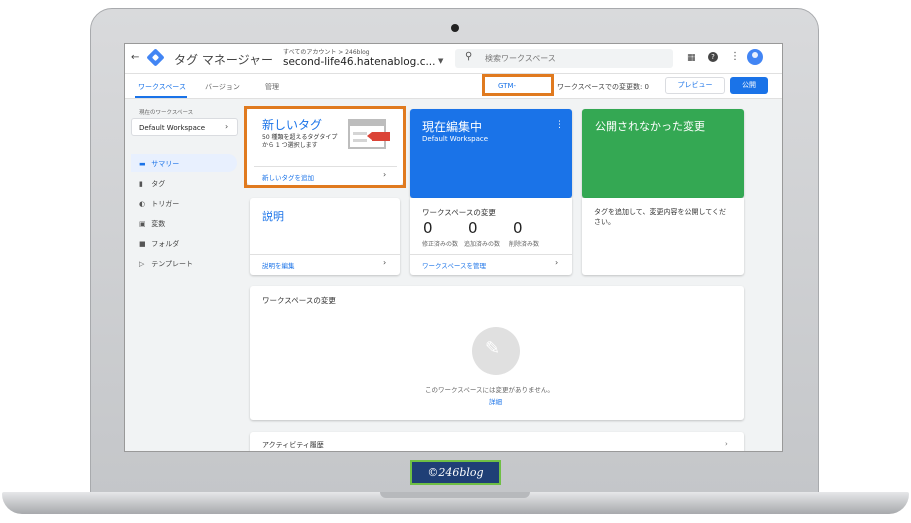 The height and width of the screenshot is (523, 911). Describe the element at coordinates (455, 472) in the screenshot. I see `watermark: ©246blog` at that location.